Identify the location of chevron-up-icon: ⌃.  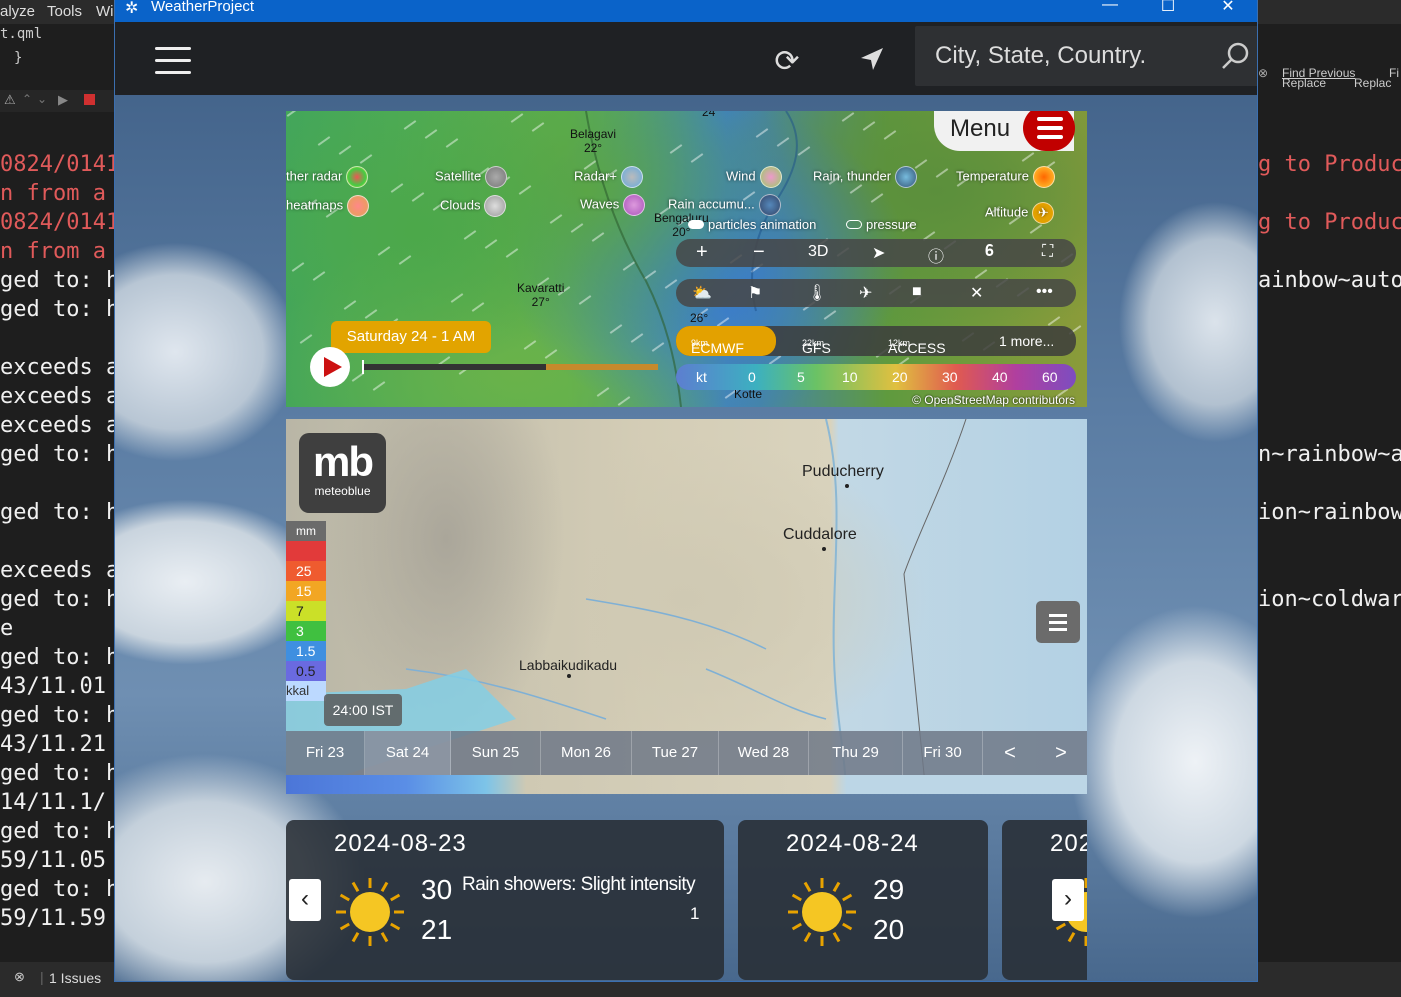
(27, 99).